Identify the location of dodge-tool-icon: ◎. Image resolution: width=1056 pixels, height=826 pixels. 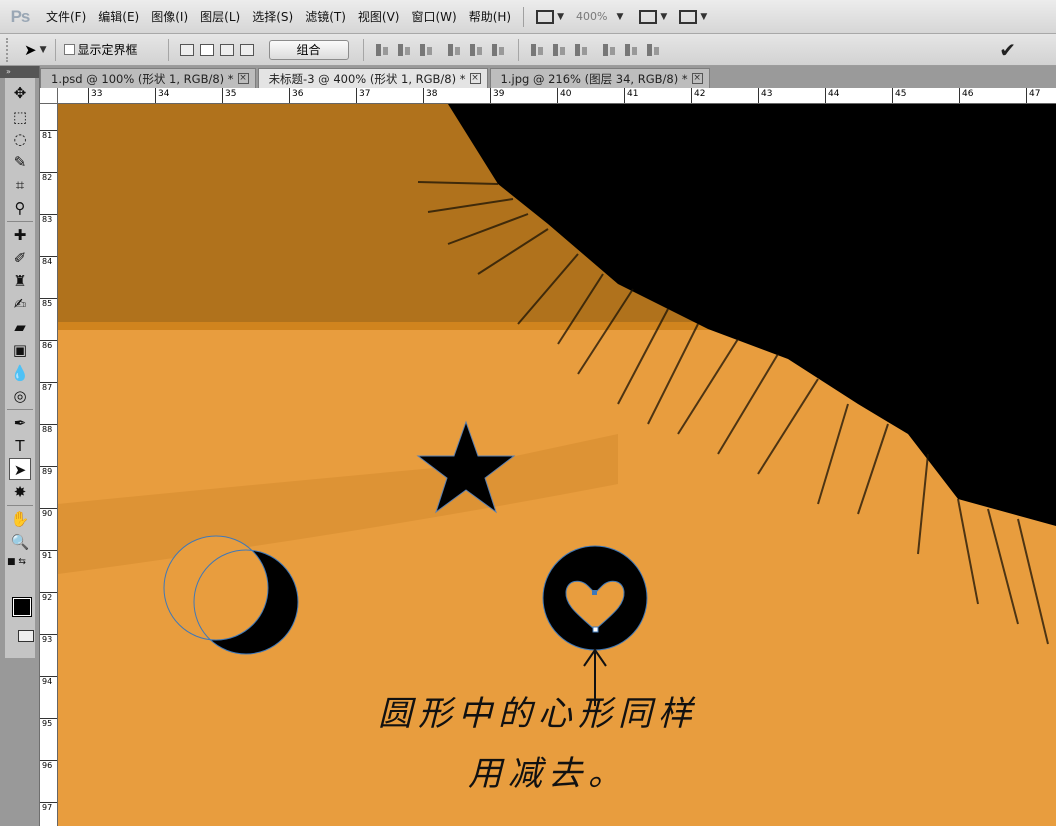
(20, 396).